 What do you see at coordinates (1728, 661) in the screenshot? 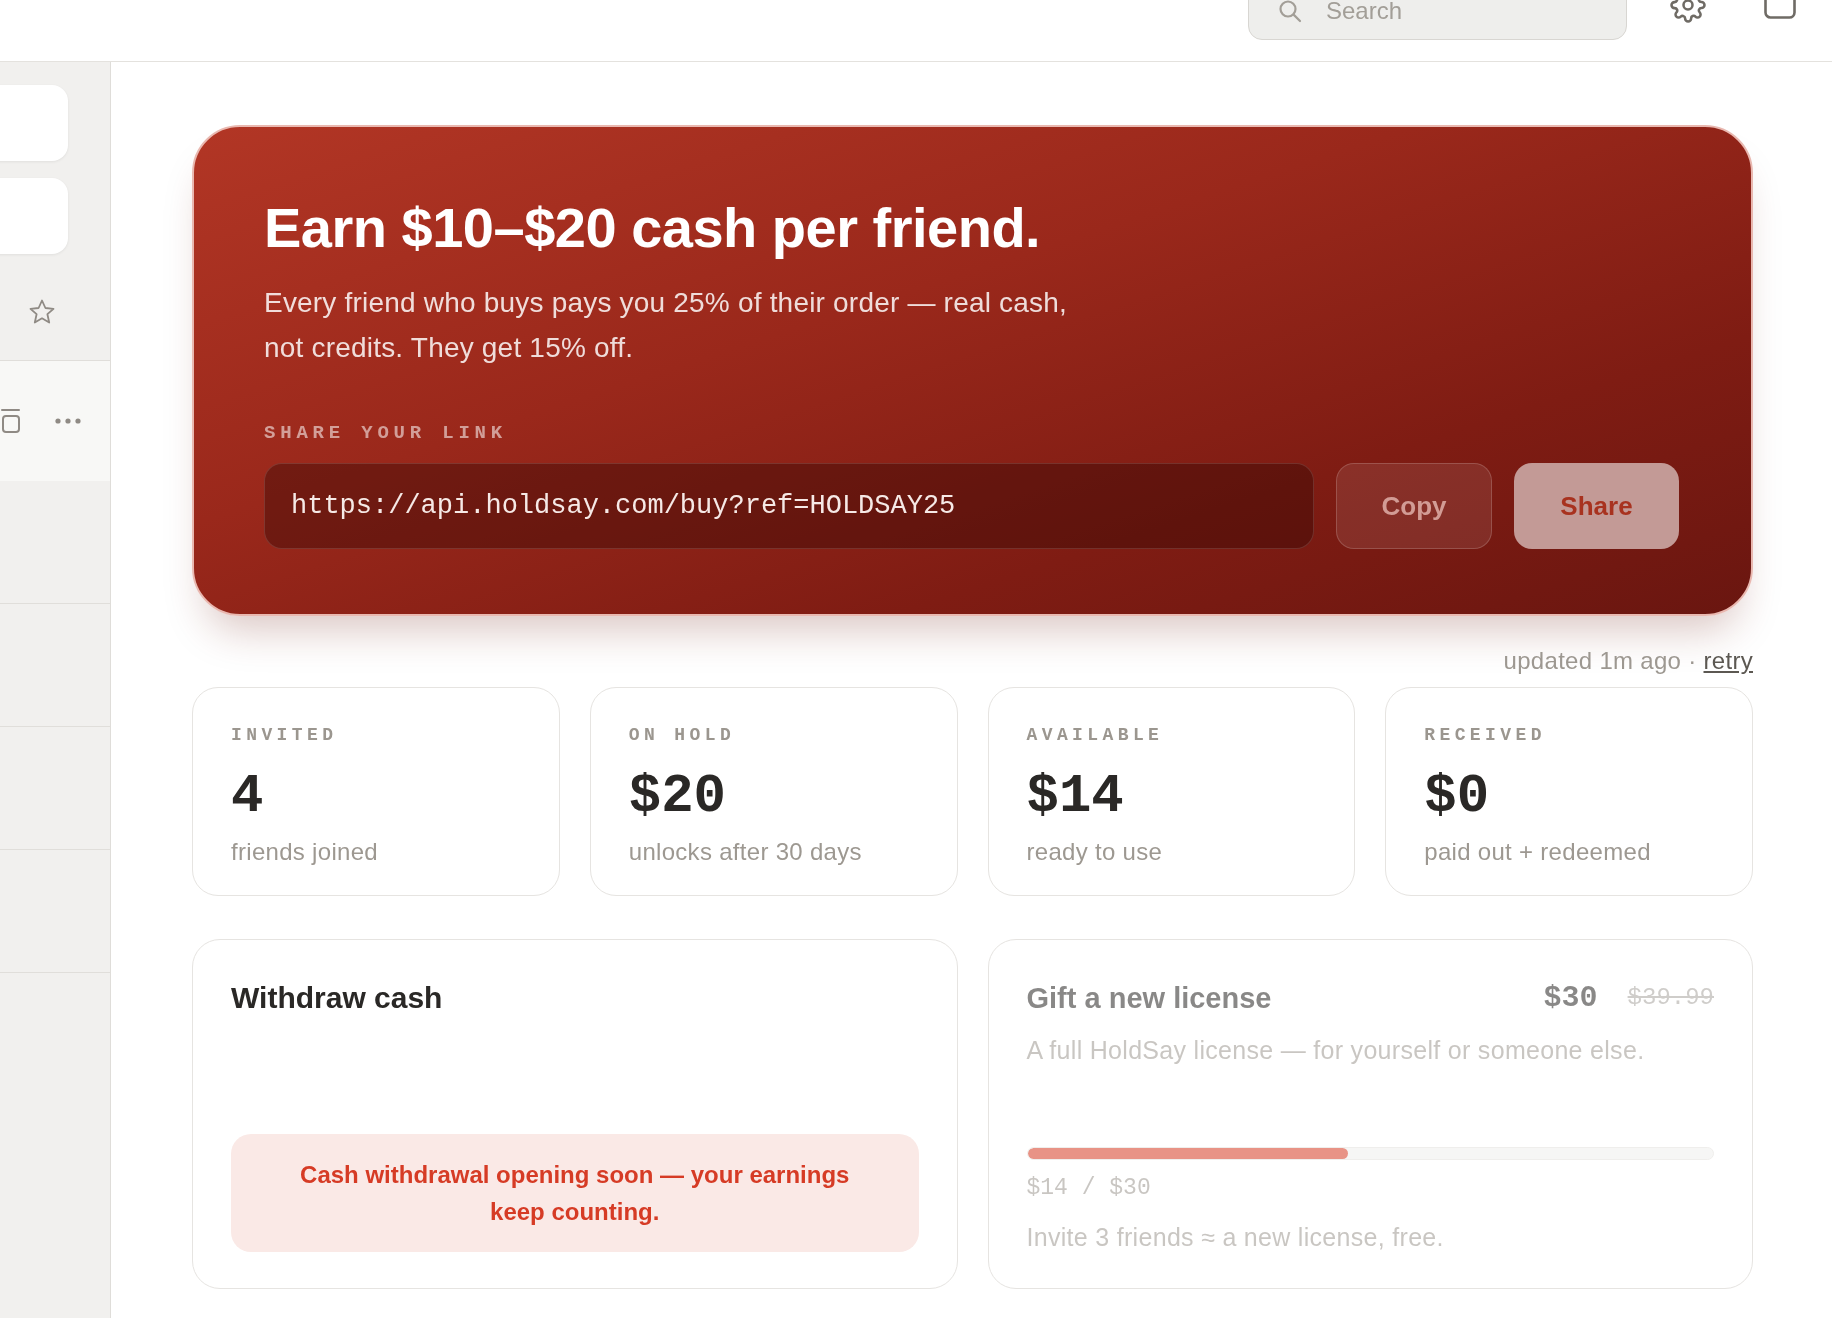
I see `retry-link: retry` at bounding box center [1728, 661].